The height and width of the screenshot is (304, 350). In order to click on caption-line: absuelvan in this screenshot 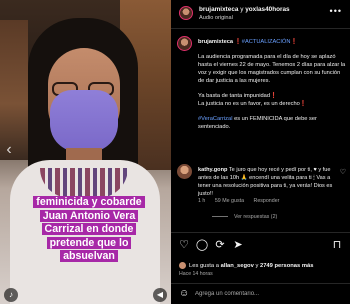, I will do `click(89, 256)`.